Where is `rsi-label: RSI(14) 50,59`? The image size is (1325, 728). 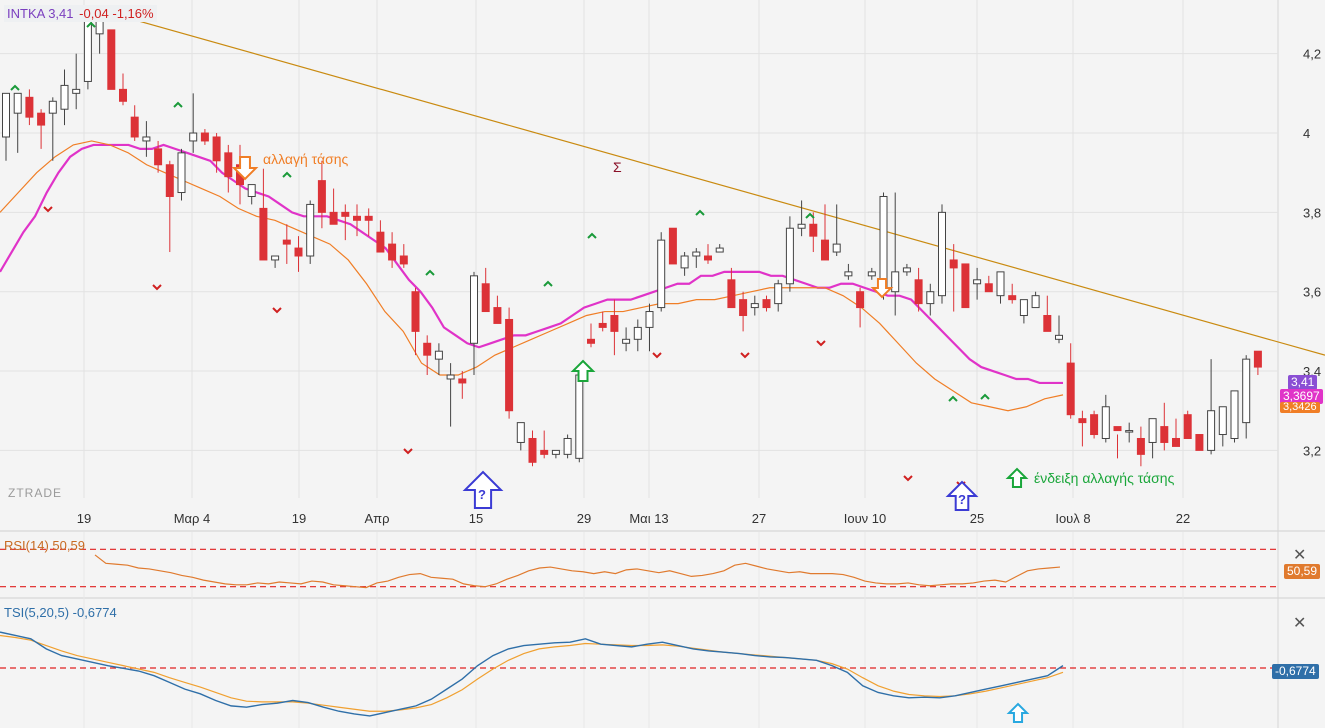
rsi-label: RSI(14) 50,59 is located at coordinates (44, 545).